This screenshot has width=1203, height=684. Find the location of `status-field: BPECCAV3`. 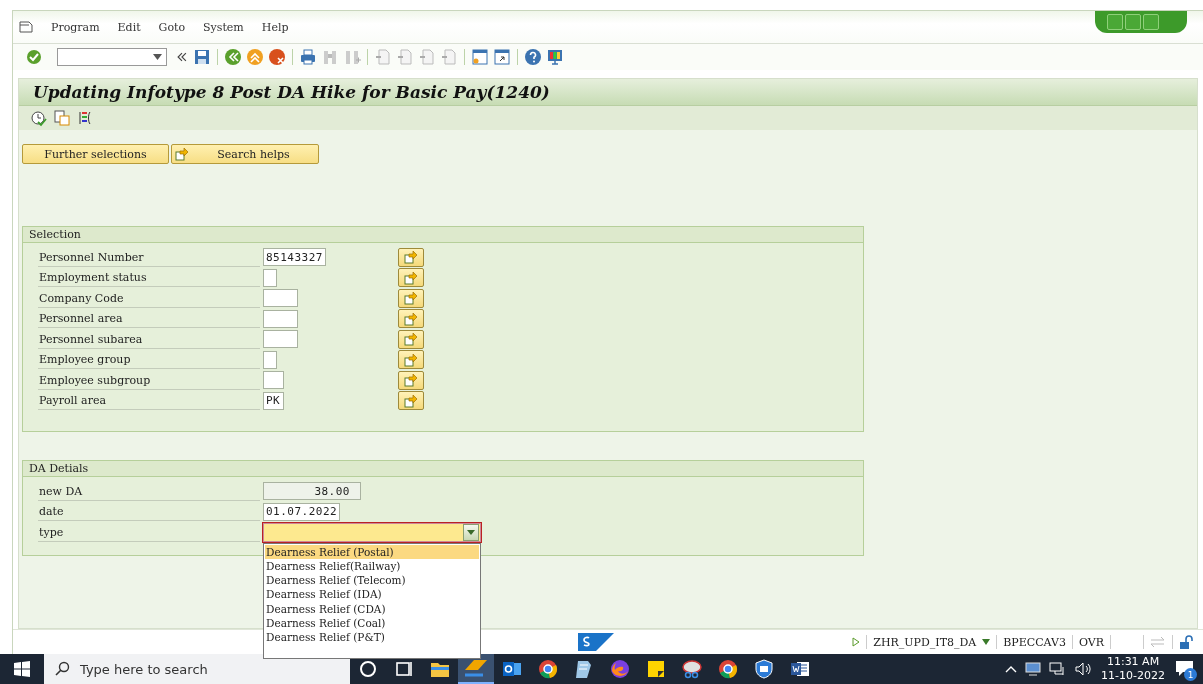

status-field: BPECCAV3 is located at coordinates (1034, 642).